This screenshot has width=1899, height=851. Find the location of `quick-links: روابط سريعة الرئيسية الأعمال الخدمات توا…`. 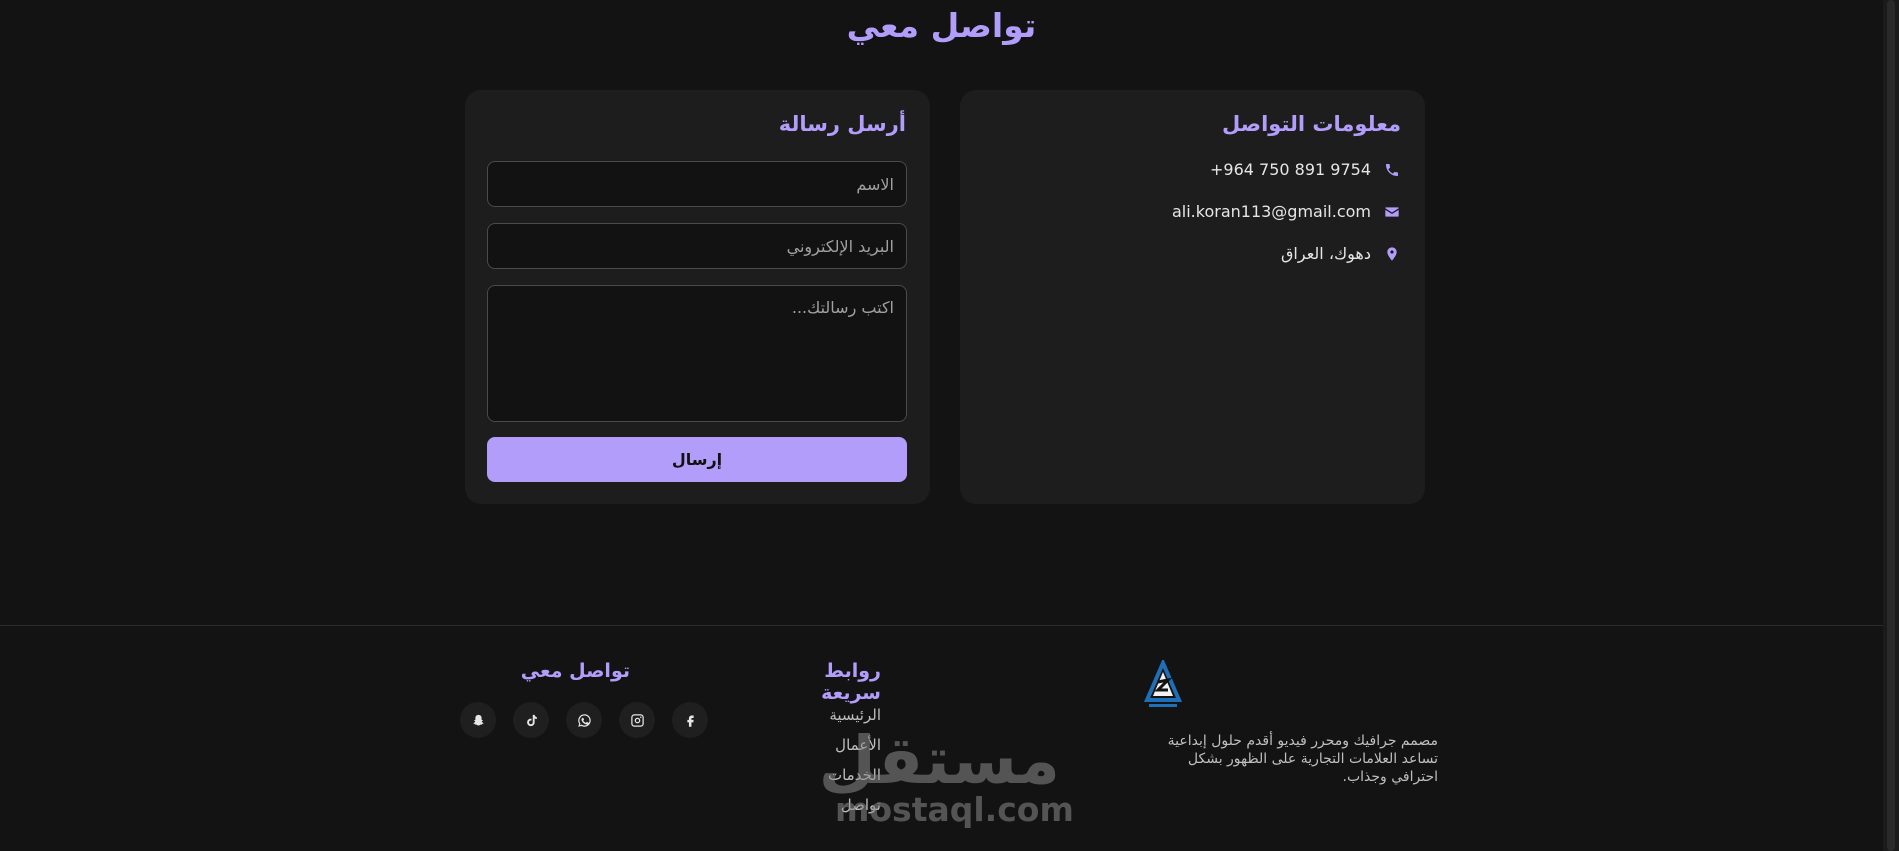

quick-links: روابط سريعة الرئيسية الأعمال الخدمات توا… is located at coordinates (821, 737).